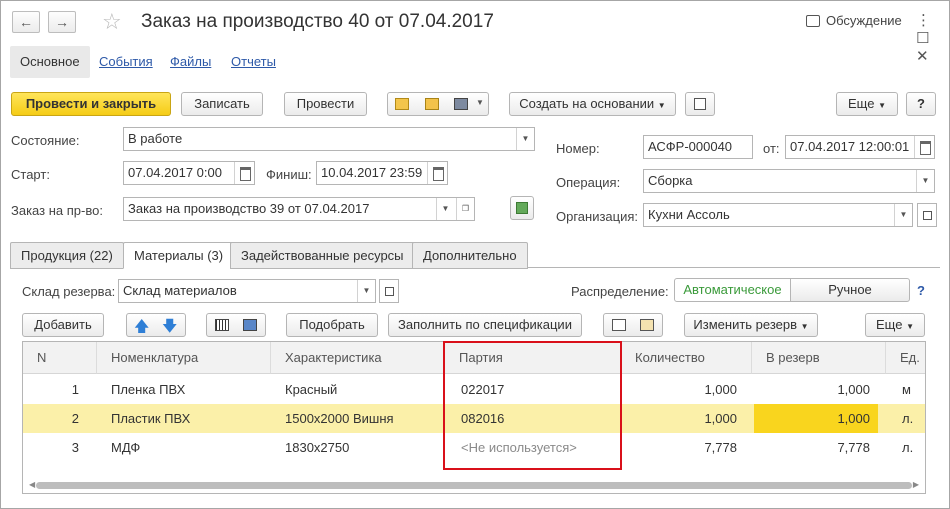 The width and height of the screenshot is (950, 509). I want to click on arrow-up-icon: 🡅, so click(141, 328).